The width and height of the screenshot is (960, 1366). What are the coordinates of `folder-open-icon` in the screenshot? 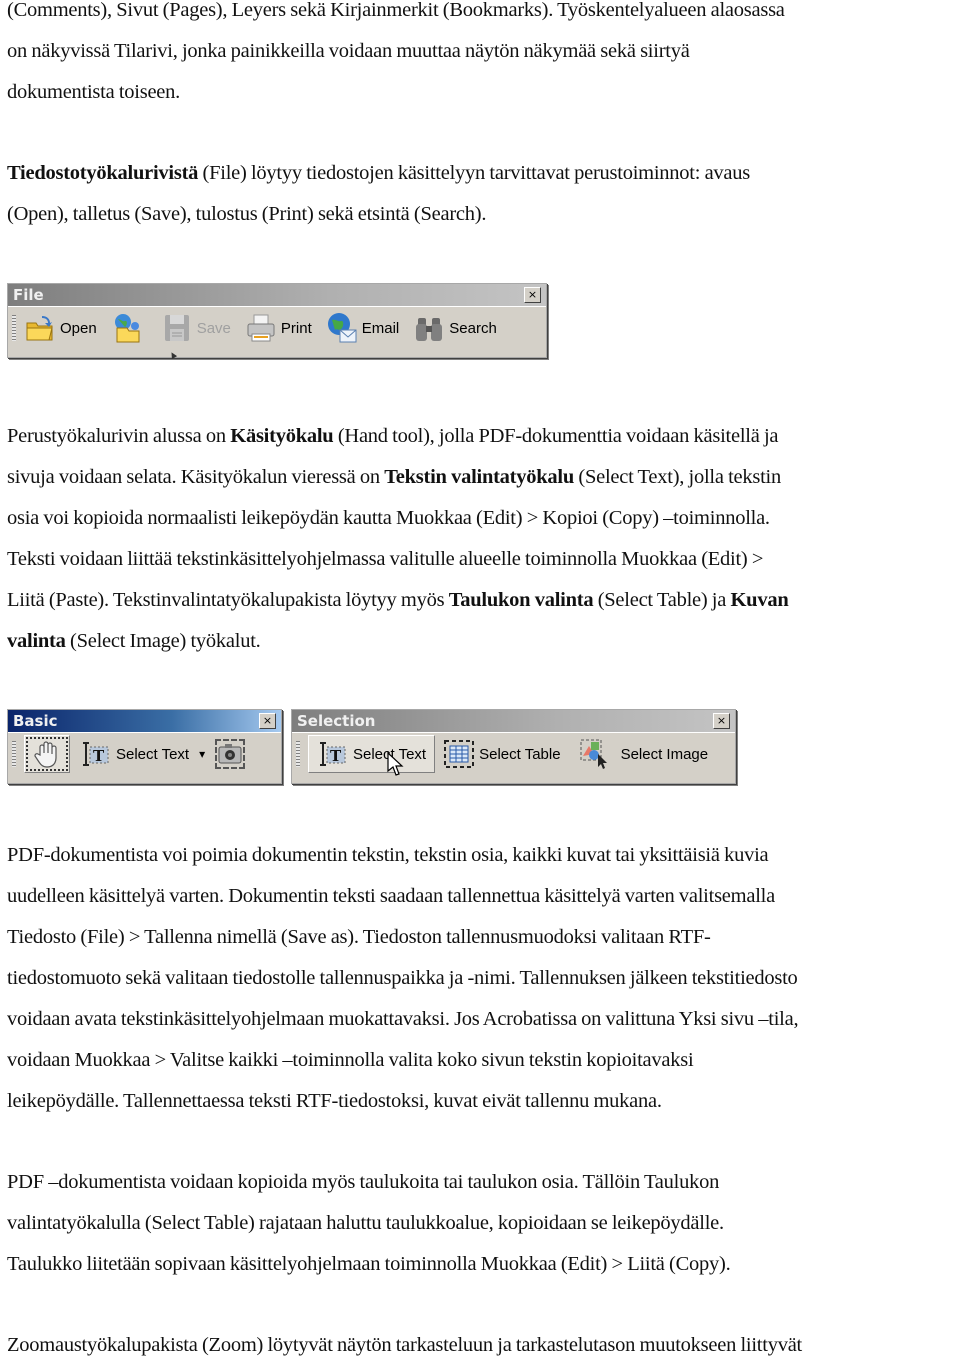 It's located at (40, 328).